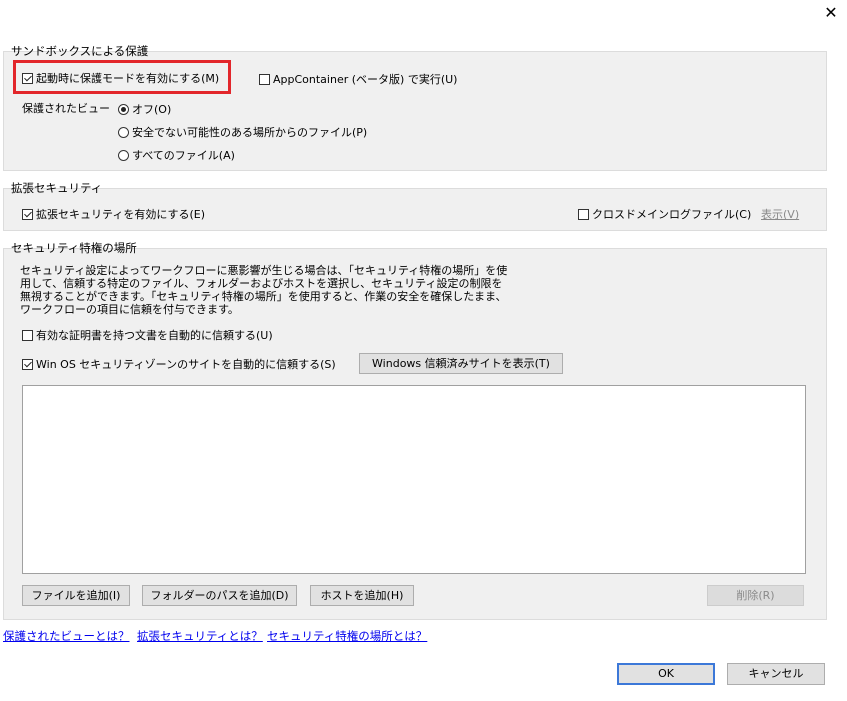 The width and height of the screenshot is (847, 701). What do you see at coordinates (80, 51) in the screenshot?
I see `sandbox-group-title: サンドボックスによる保護` at bounding box center [80, 51].